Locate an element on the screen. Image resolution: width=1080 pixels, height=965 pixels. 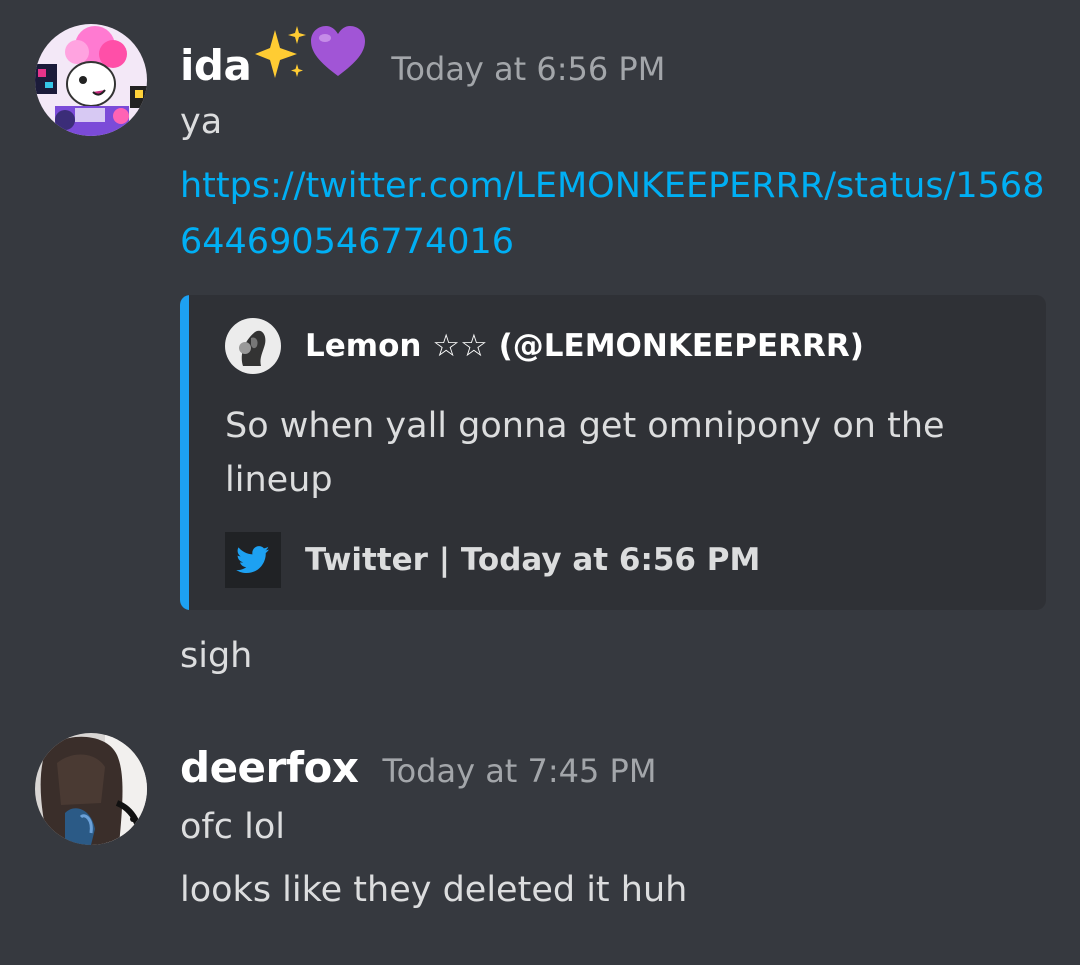
sparkles-emoji-icon is located at coordinates (281, 54).